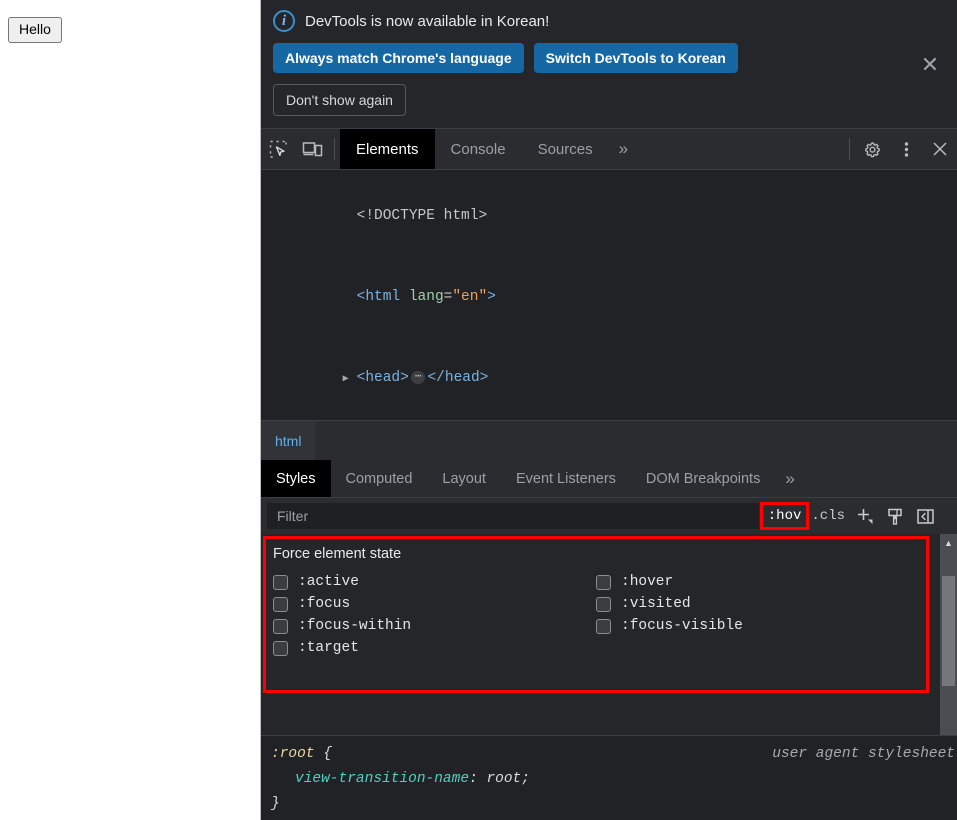 This screenshot has width=957, height=820. Describe the element at coordinates (280, 582) in the screenshot. I see `checkbox-active` at that location.